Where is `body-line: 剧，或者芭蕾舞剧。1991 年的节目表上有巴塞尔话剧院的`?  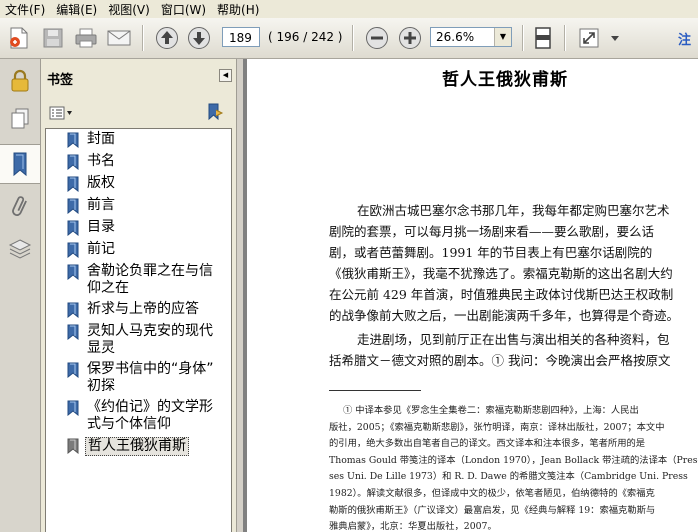
body-line: 剧，或者芭蕾舞剧。1991 年的节目表上有巴塞尔话剧院的 is located at coordinates (491, 252).